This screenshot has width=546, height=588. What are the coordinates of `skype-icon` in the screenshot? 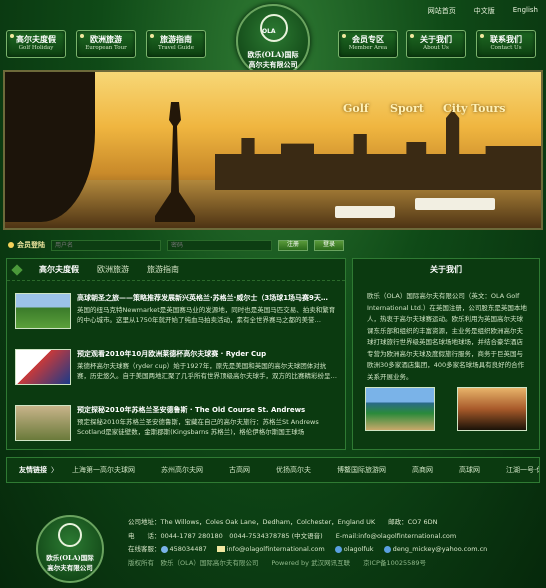 It's located at (338, 549).